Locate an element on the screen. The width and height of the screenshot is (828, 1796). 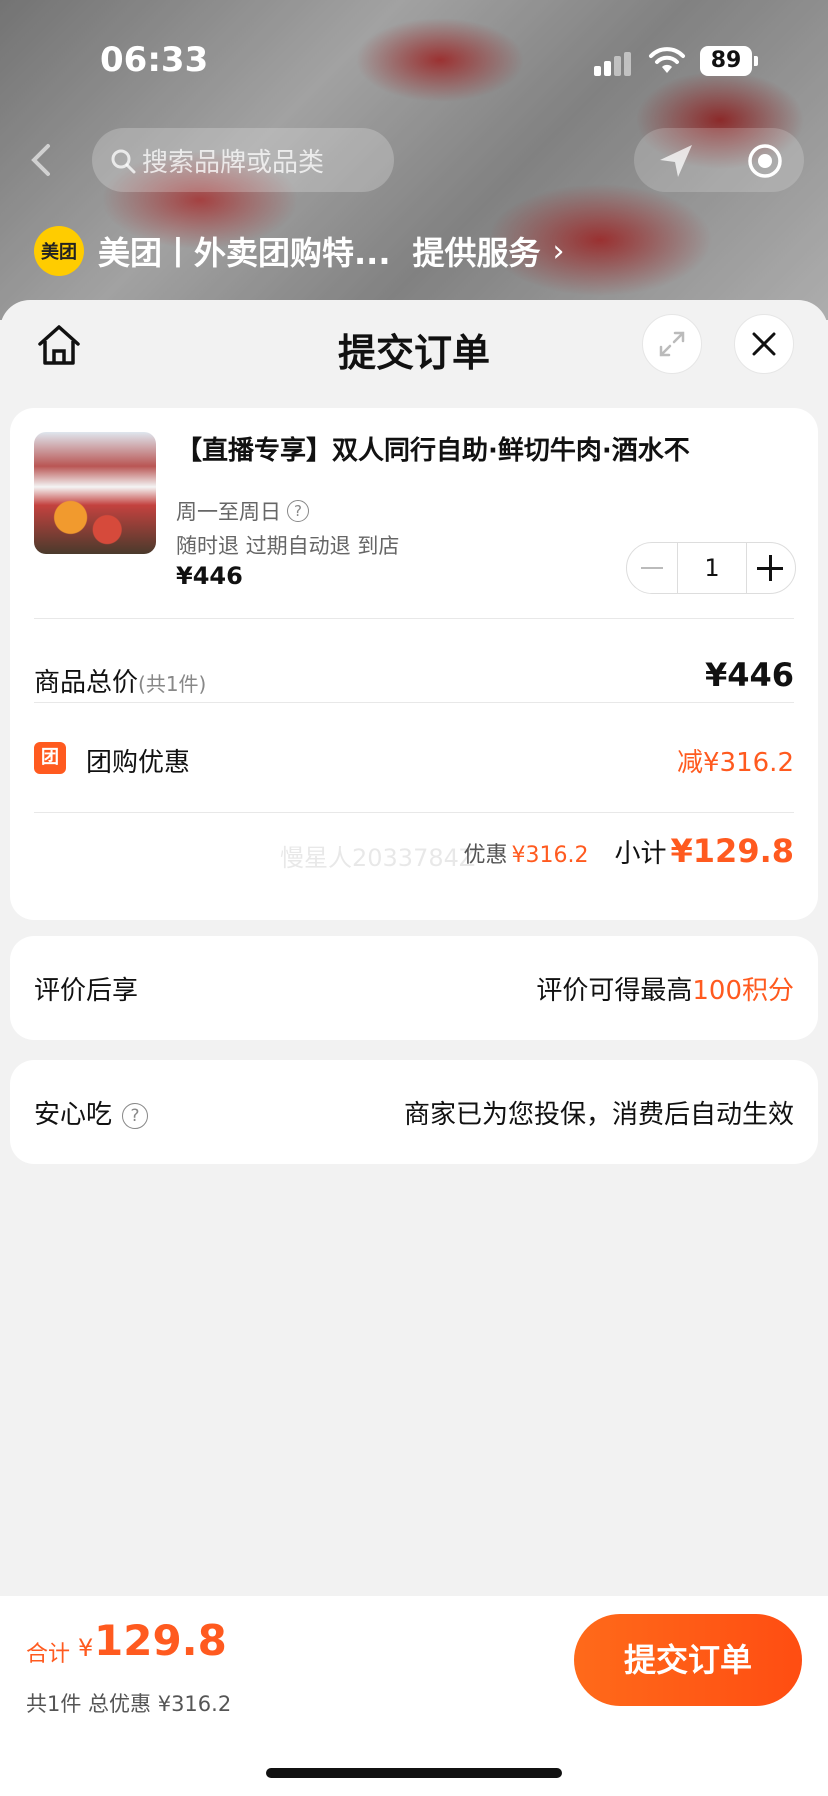
goods-total-text: 商品总价 is located at coordinates (86, 683).